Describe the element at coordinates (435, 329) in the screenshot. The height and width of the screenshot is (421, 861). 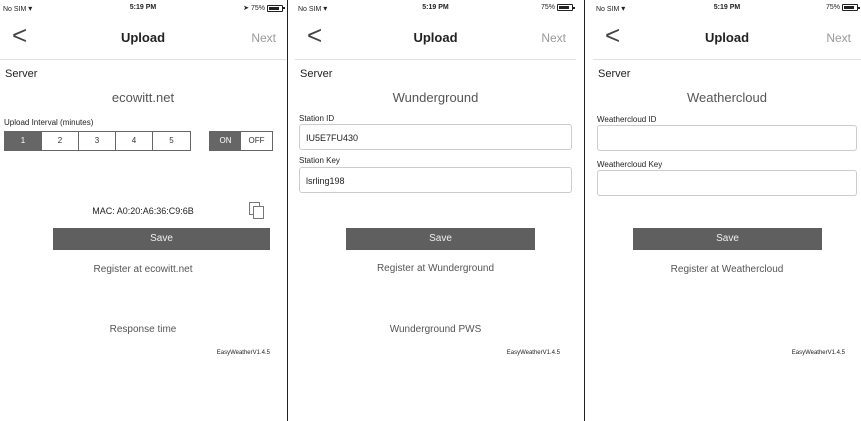
I see `wunderground-pws-link: Wunderground PWS` at that location.